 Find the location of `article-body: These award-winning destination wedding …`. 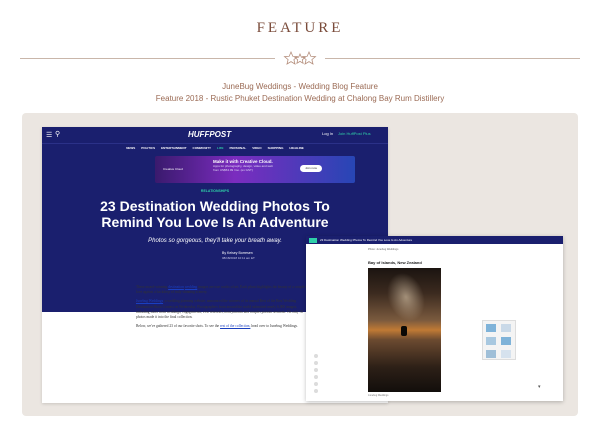

article-body: These award-winning destination wedding … is located at coordinates (223, 309).